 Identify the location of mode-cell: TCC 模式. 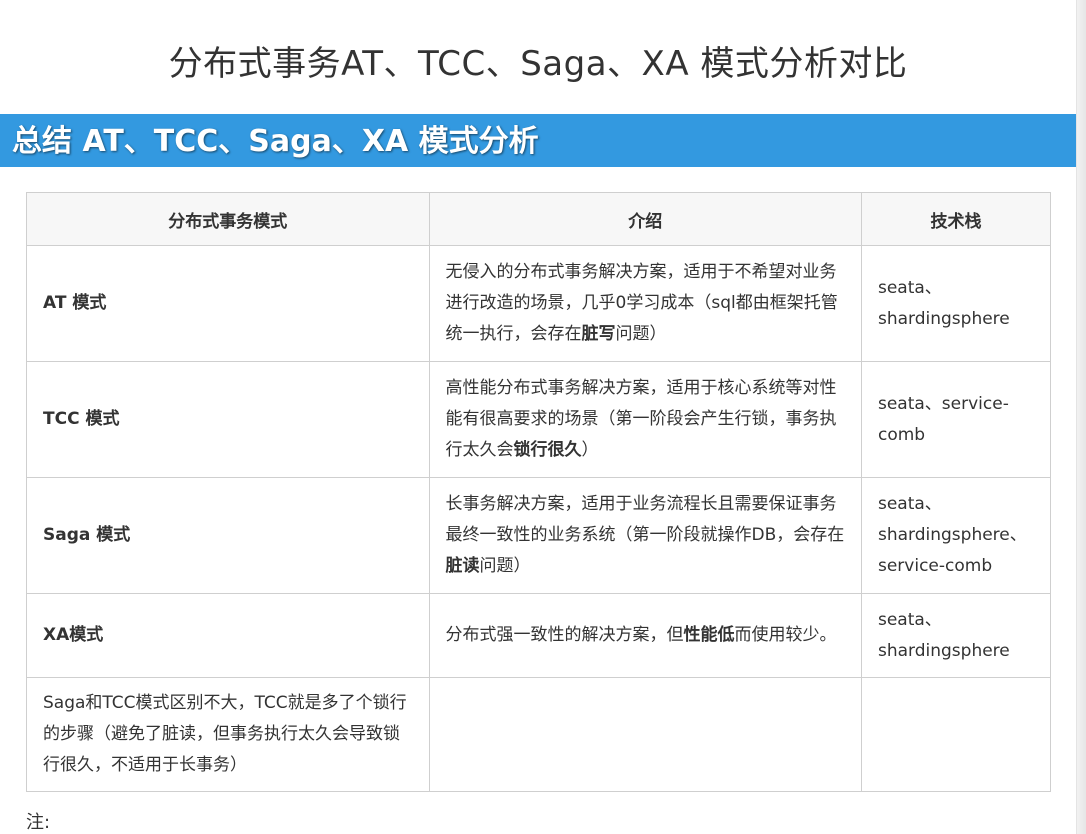
(228, 419).